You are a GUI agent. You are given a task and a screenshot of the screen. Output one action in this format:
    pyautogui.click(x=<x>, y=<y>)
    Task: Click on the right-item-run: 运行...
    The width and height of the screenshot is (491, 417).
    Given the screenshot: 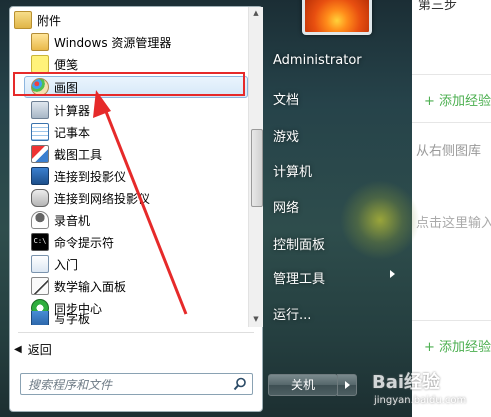 What is the action you would take?
    pyautogui.click(x=292, y=313)
    